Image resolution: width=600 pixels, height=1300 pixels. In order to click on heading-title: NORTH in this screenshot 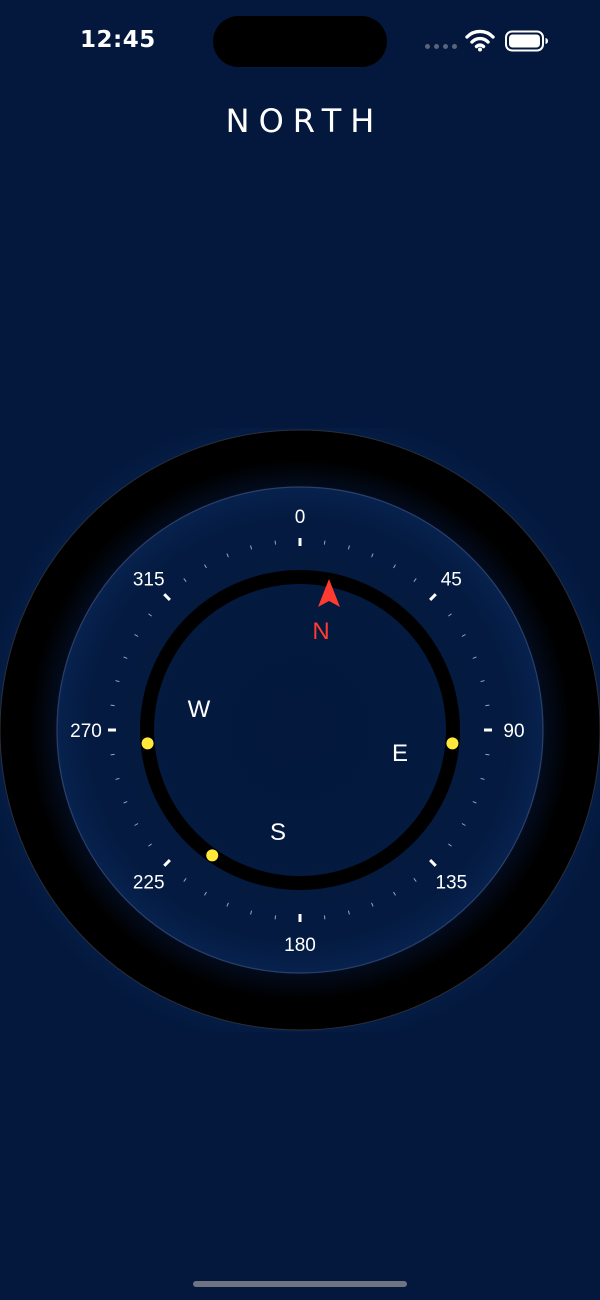, I will do `click(304, 121)`.